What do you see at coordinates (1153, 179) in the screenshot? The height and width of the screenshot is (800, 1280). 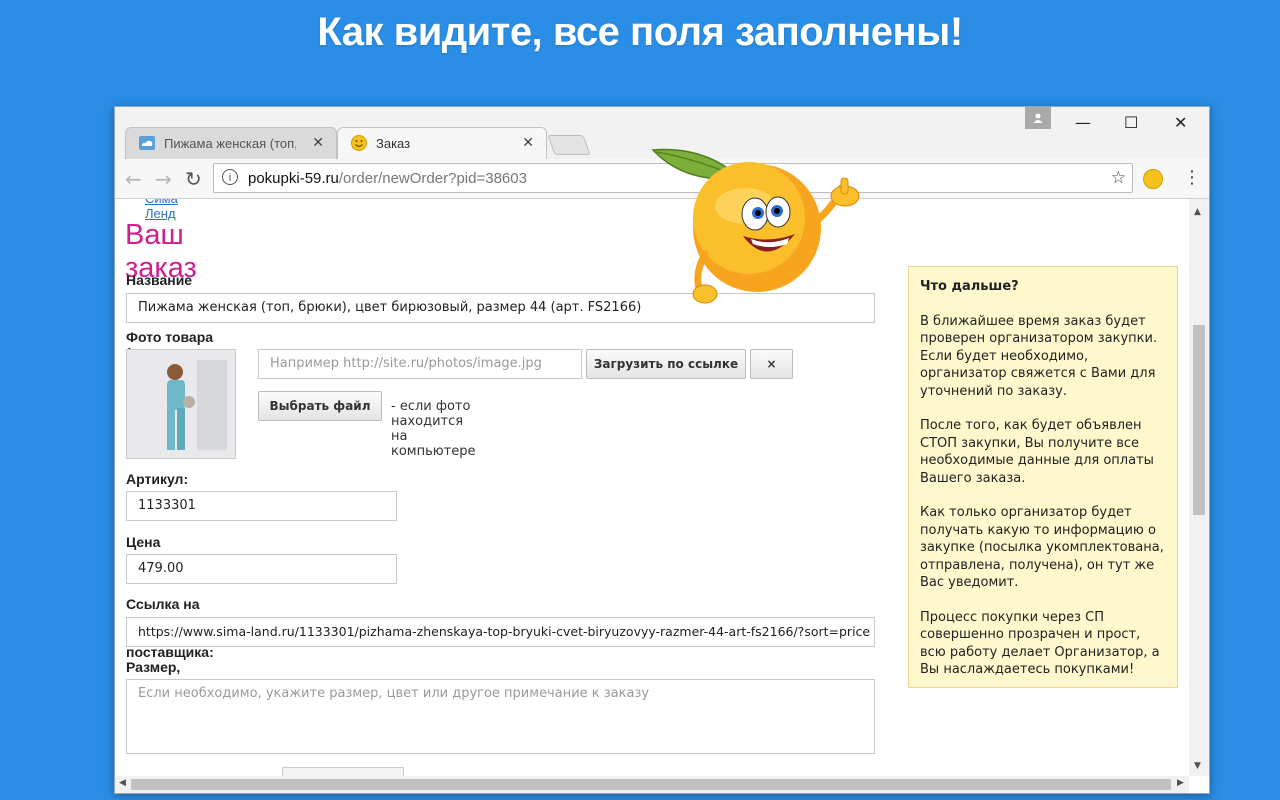 I see `extension-smiley-icon` at bounding box center [1153, 179].